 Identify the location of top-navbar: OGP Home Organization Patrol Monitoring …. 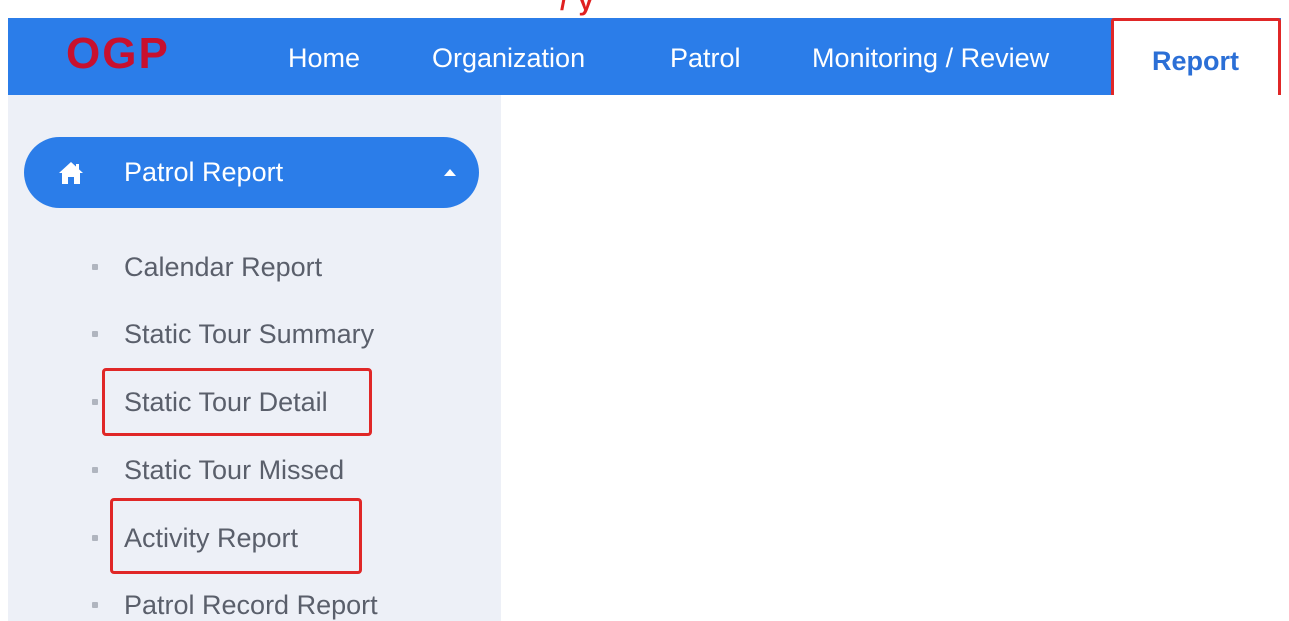
(644, 59).